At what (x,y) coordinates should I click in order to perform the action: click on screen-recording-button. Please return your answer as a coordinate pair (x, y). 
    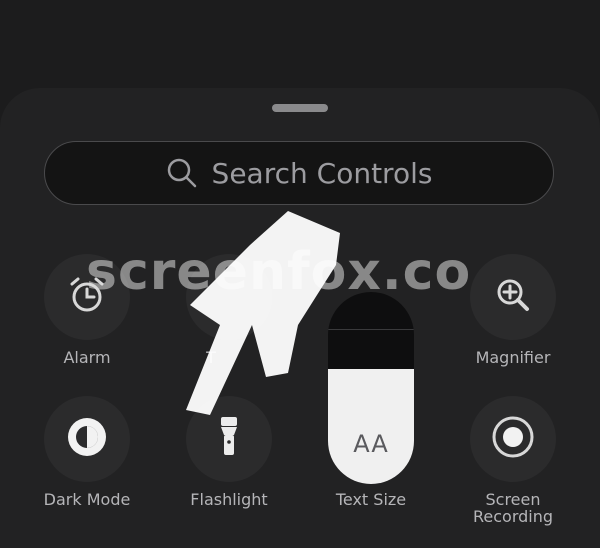
    Looking at the image, I should click on (513, 439).